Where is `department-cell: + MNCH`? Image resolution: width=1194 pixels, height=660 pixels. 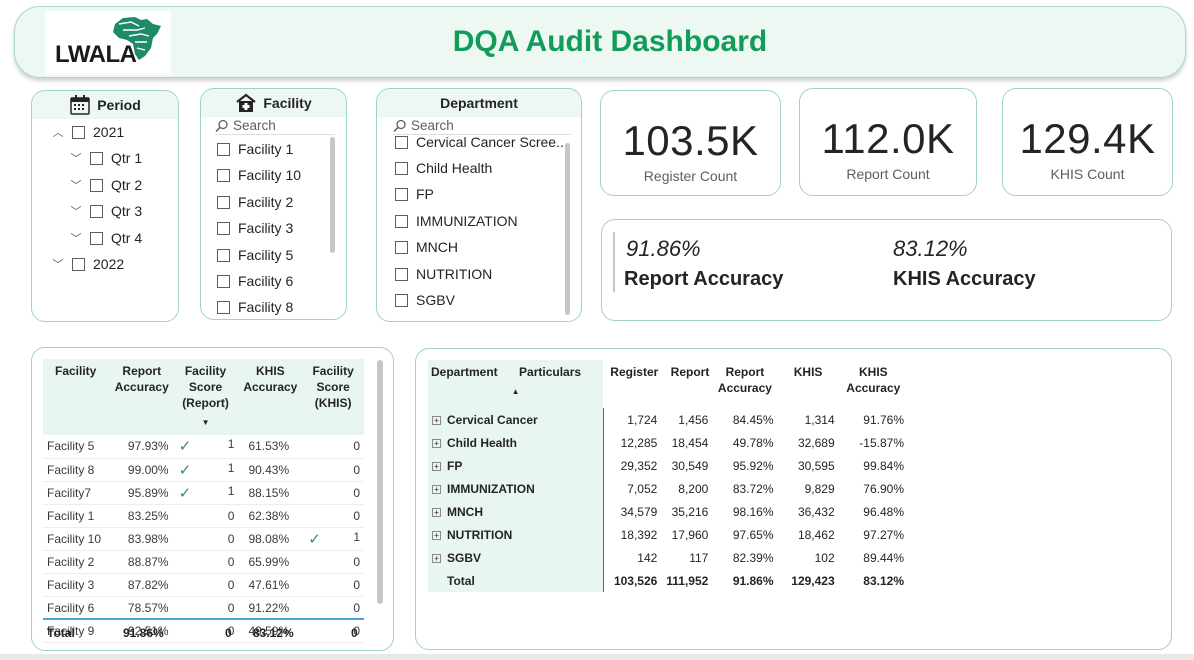
department-cell: + MNCH is located at coordinates (516, 511).